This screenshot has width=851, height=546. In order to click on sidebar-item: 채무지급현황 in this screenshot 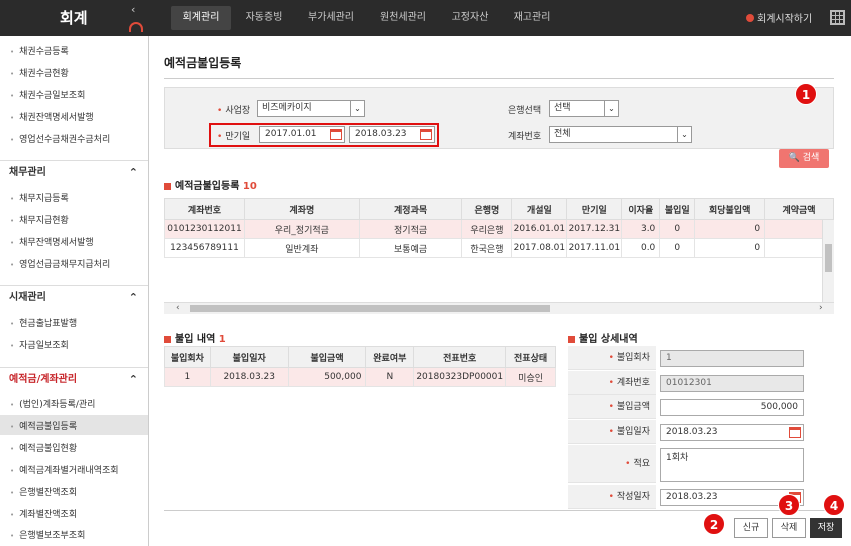, I will do `click(39, 219)`.